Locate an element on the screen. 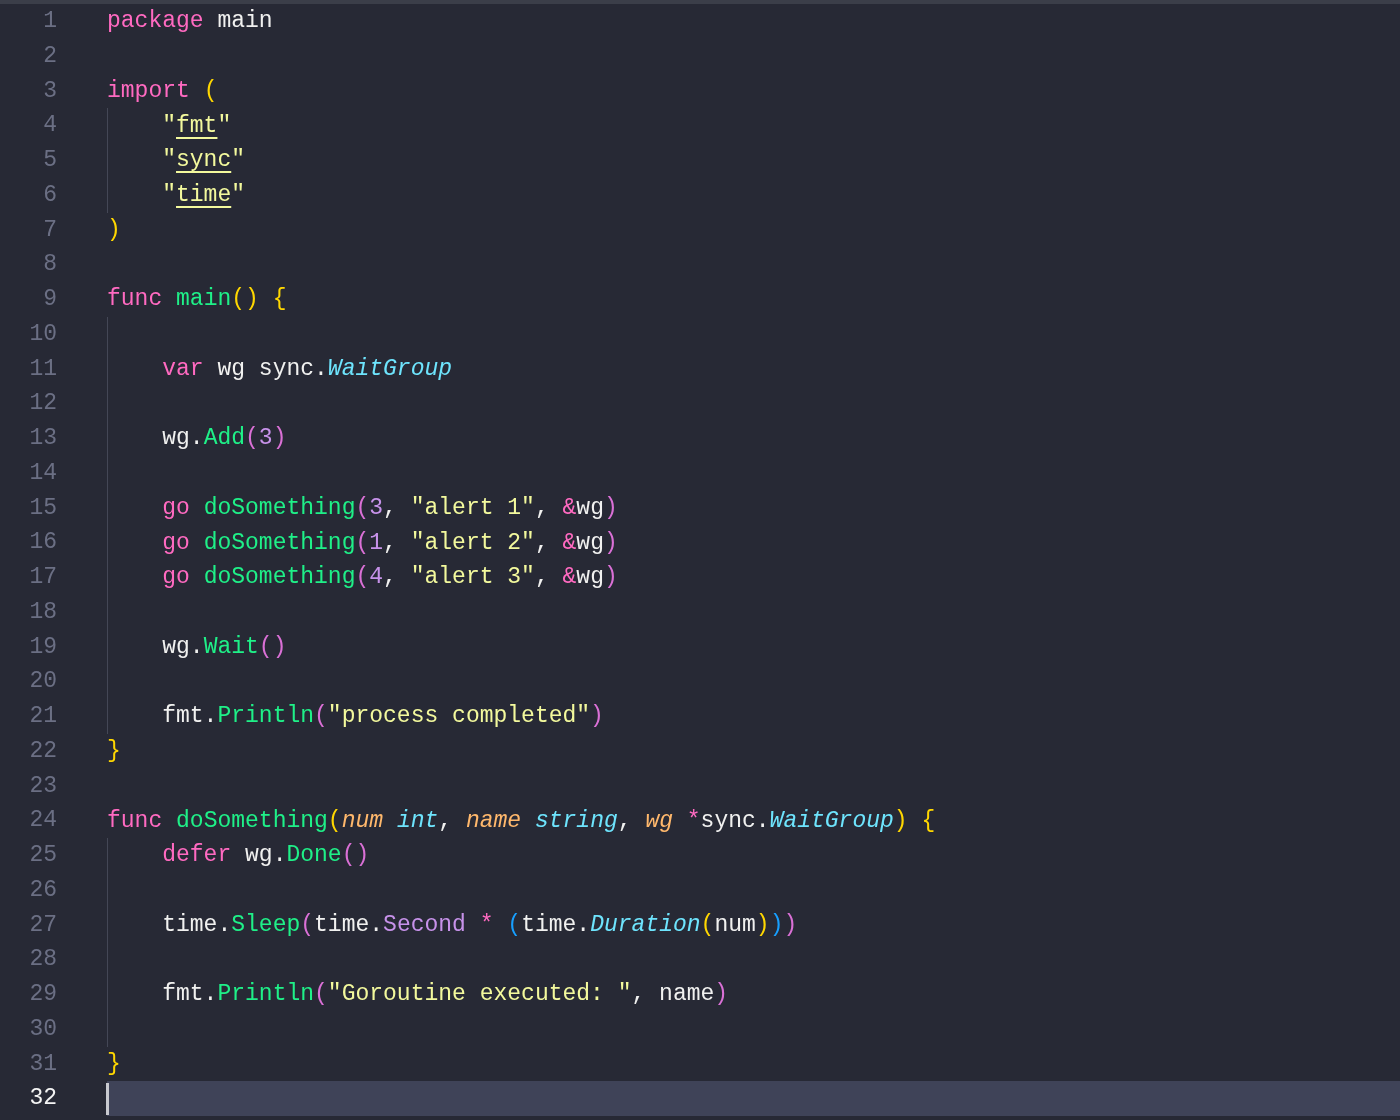 This screenshot has height=1120, width=1400. code-line: time.Sleep(time.Second * (time.Duration(num))) is located at coordinates (479, 925).